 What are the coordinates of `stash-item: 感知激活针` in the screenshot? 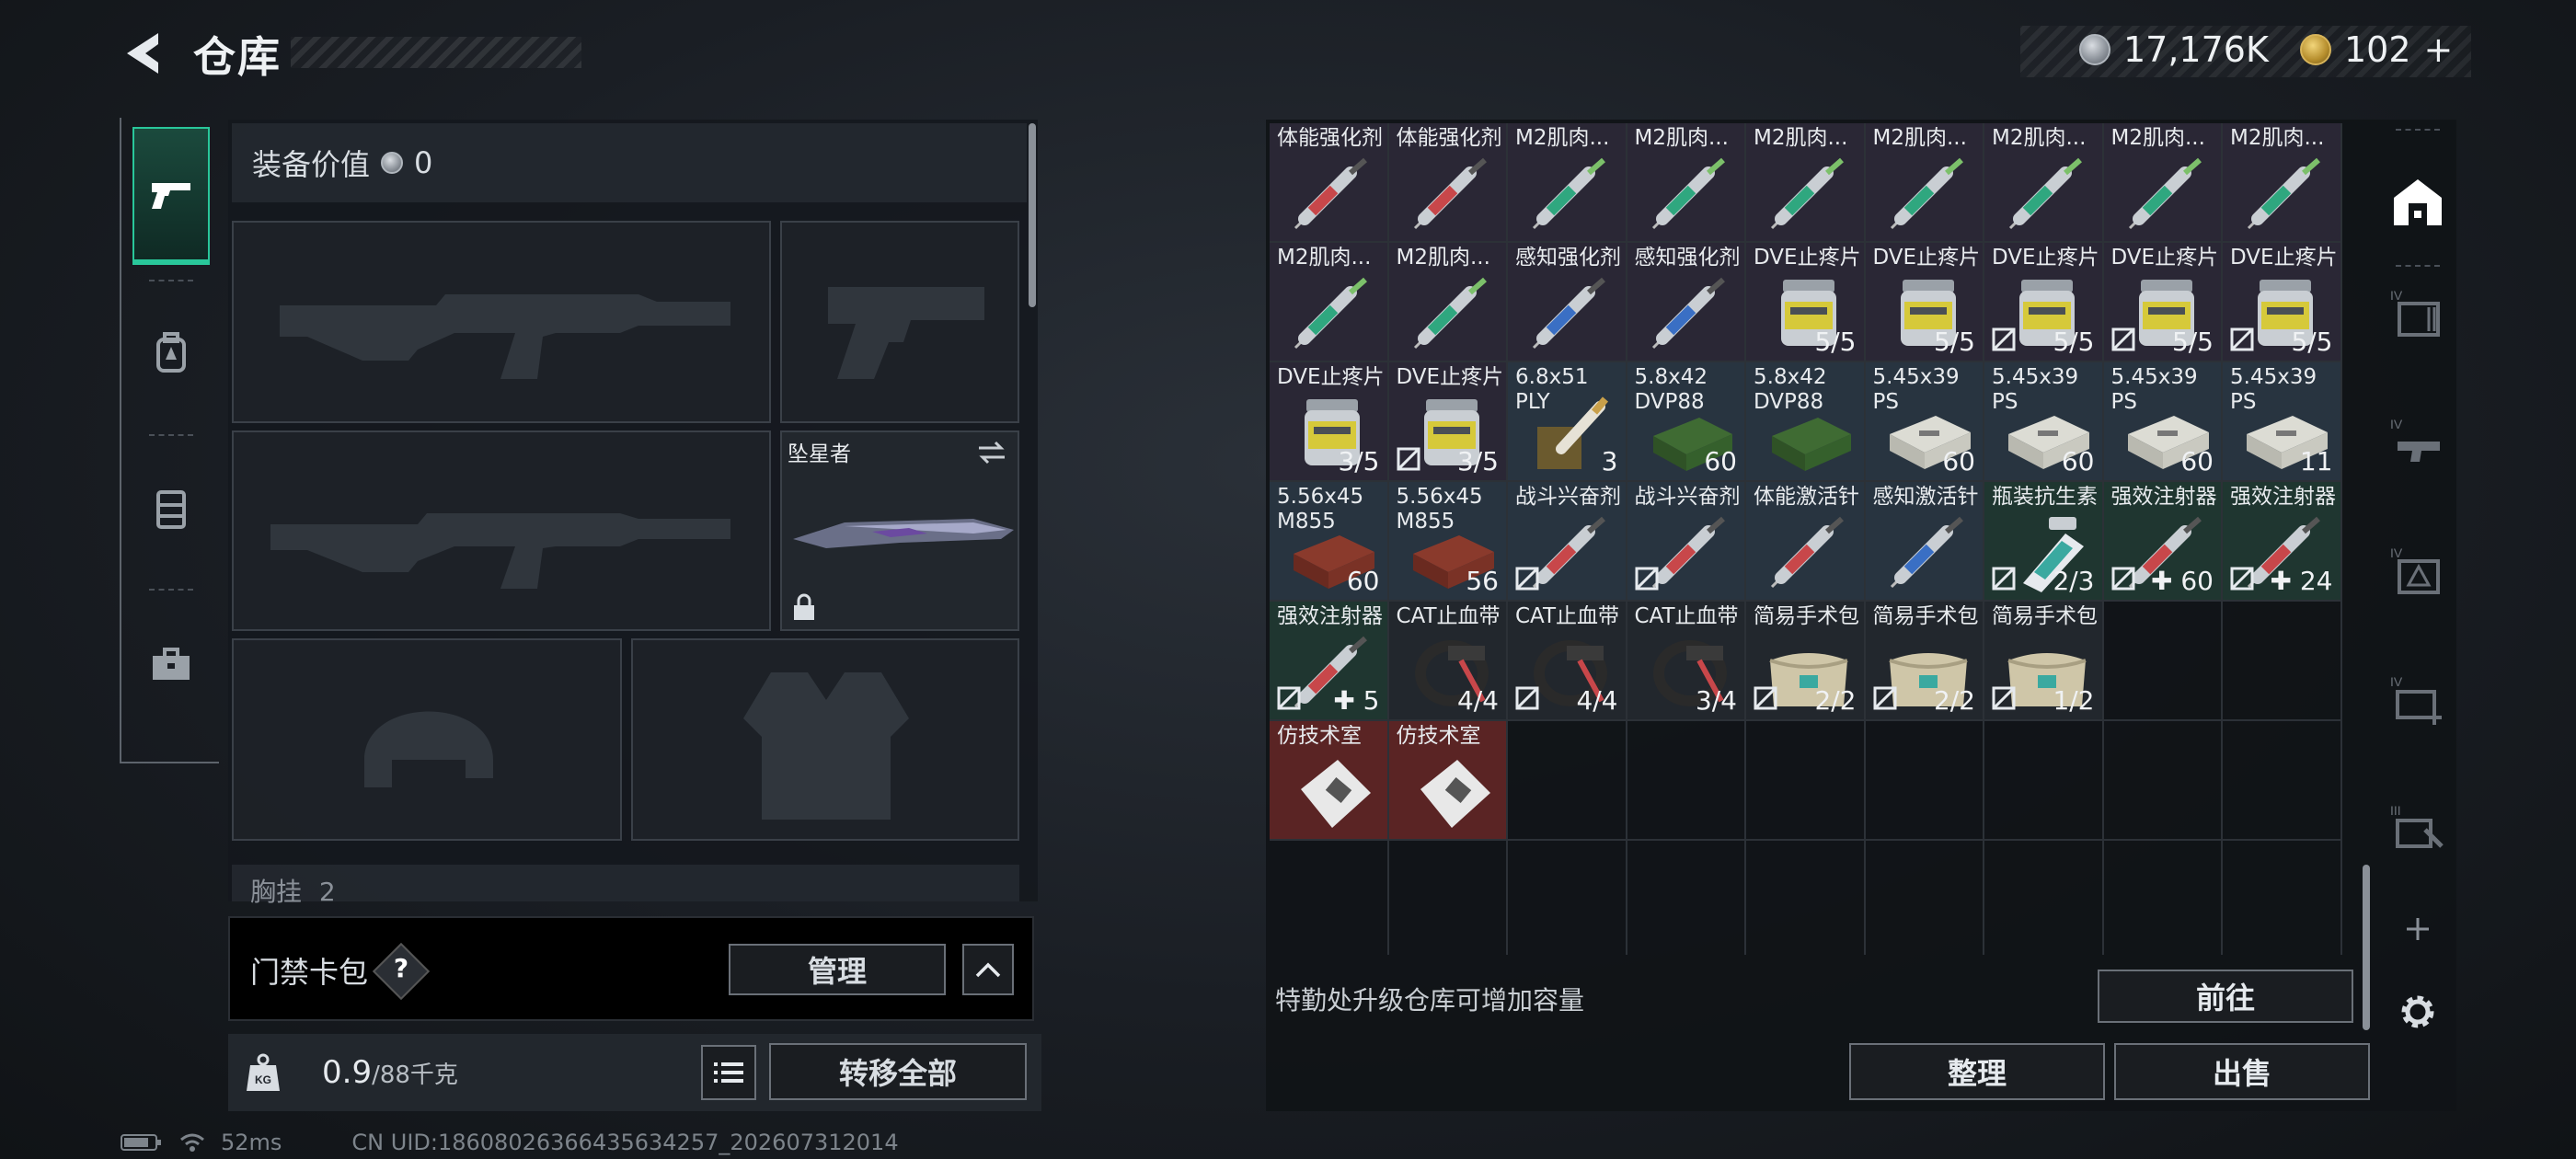 It's located at (1924, 542).